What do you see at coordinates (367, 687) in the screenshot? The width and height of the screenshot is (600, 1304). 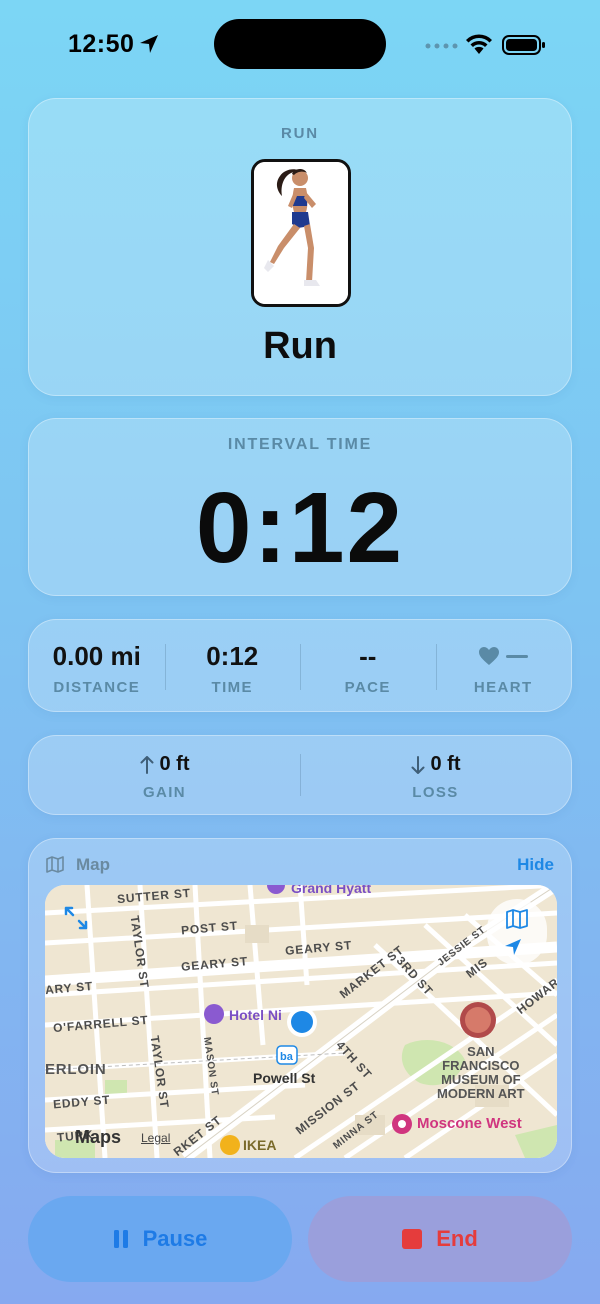 I see `stat-label: PACE` at bounding box center [367, 687].